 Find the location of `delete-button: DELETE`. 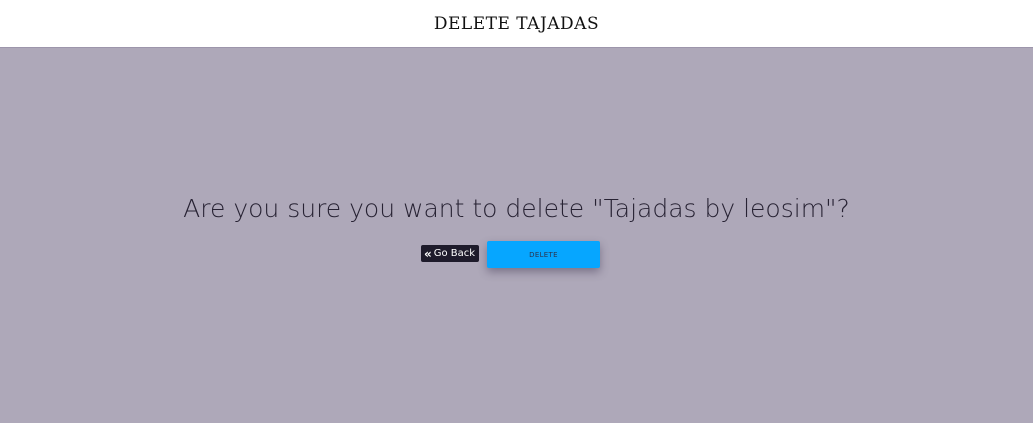

delete-button: DELETE is located at coordinates (543, 254).